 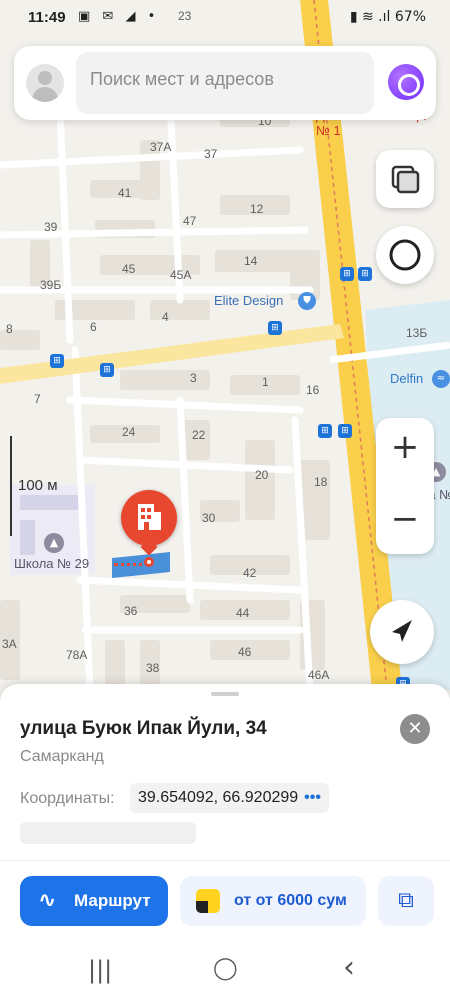 I want to click on house-number: 47, so click(x=190, y=221).